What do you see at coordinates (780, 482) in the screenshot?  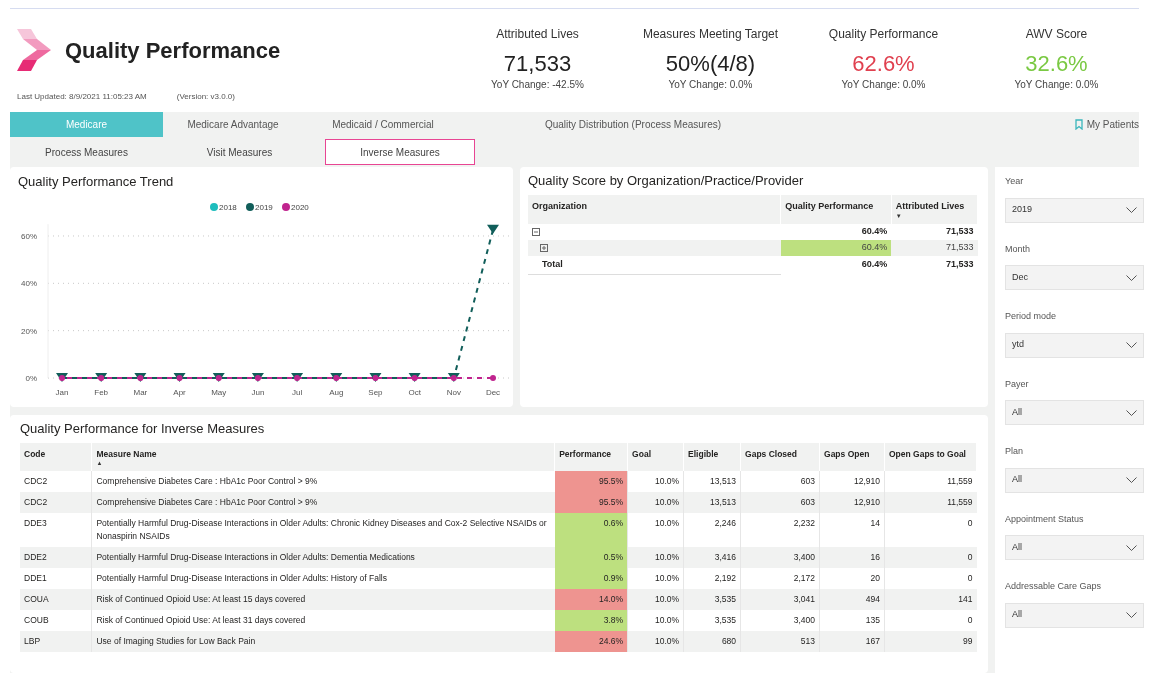 I see `table-cell: 603` at bounding box center [780, 482].